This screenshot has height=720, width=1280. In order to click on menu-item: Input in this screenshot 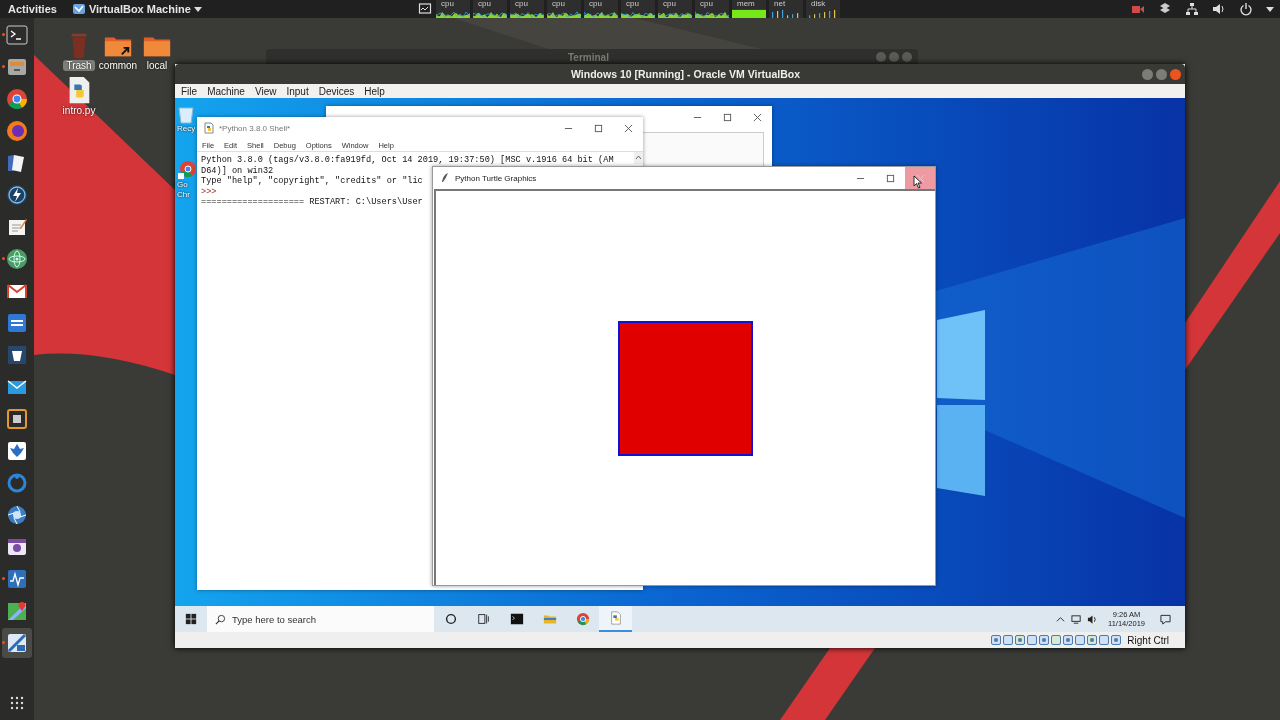, I will do `click(297, 91)`.